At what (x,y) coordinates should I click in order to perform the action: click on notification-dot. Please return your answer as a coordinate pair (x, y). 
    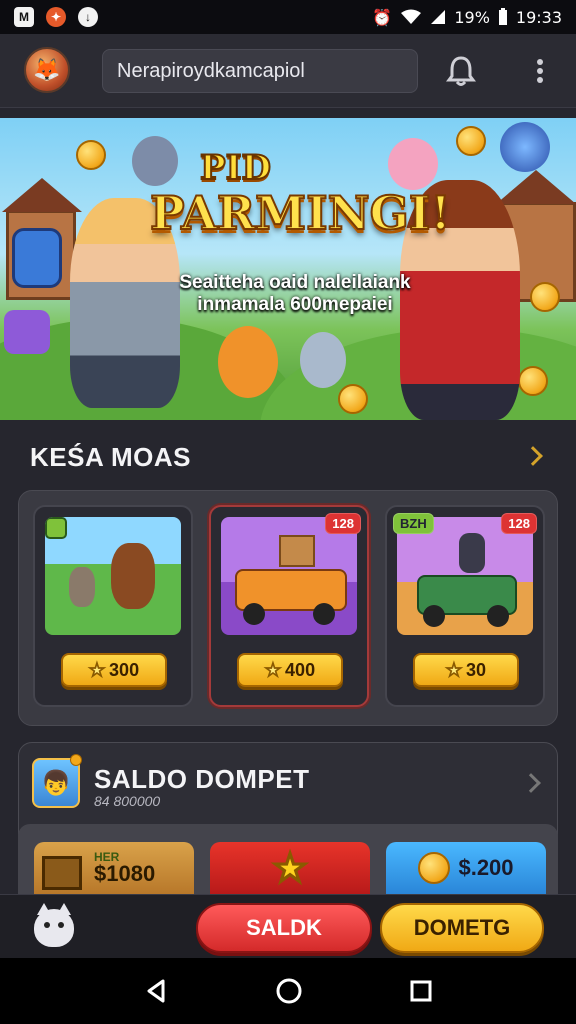
    Looking at the image, I should click on (76, 760).